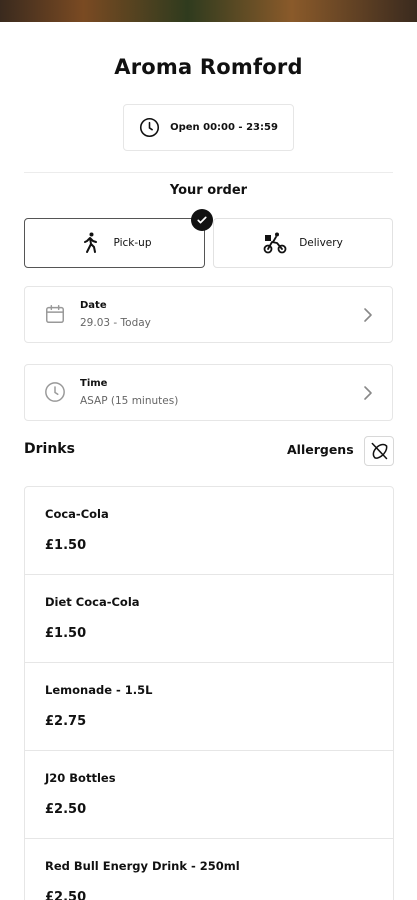 This screenshot has width=417, height=900. What do you see at coordinates (49, 449) in the screenshot?
I see `category-title: Drinks` at bounding box center [49, 449].